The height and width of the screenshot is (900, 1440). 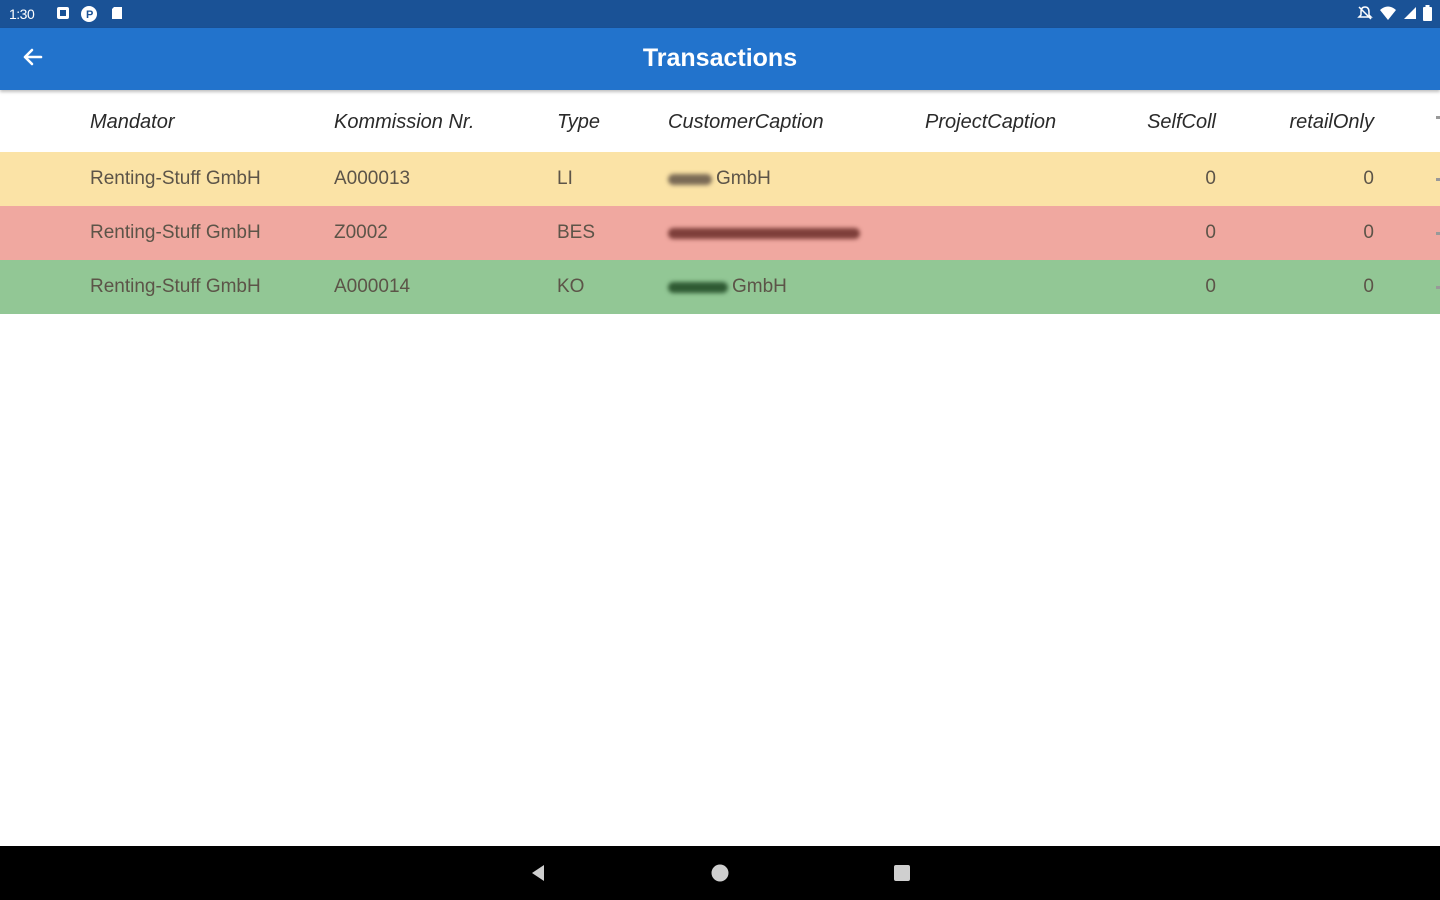 I want to click on mute-icon, so click(x=1365, y=15).